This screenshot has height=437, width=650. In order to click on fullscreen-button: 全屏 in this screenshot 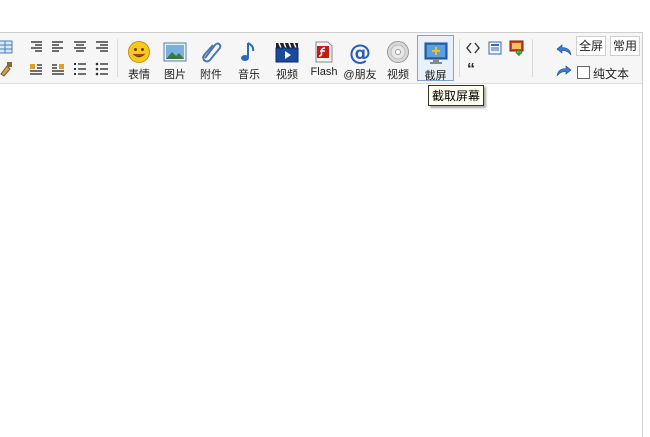, I will do `click(591, 46)`.